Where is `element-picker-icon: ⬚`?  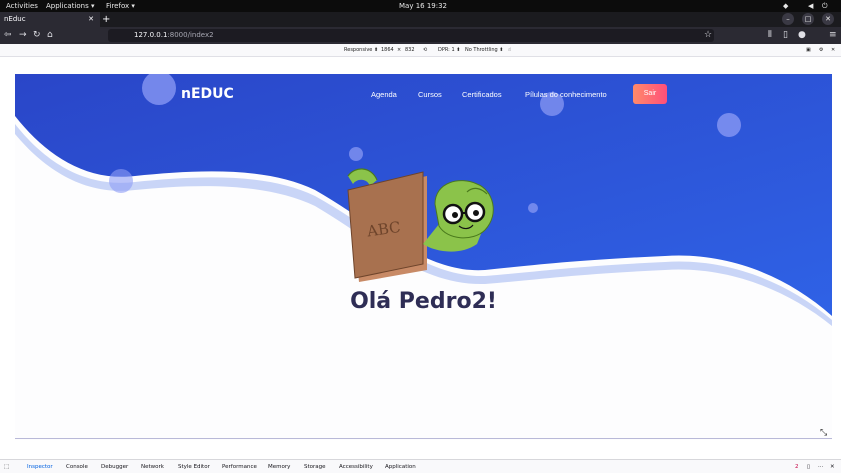 element-picker-icon: ⬚ is located at coordinates (6, 467).